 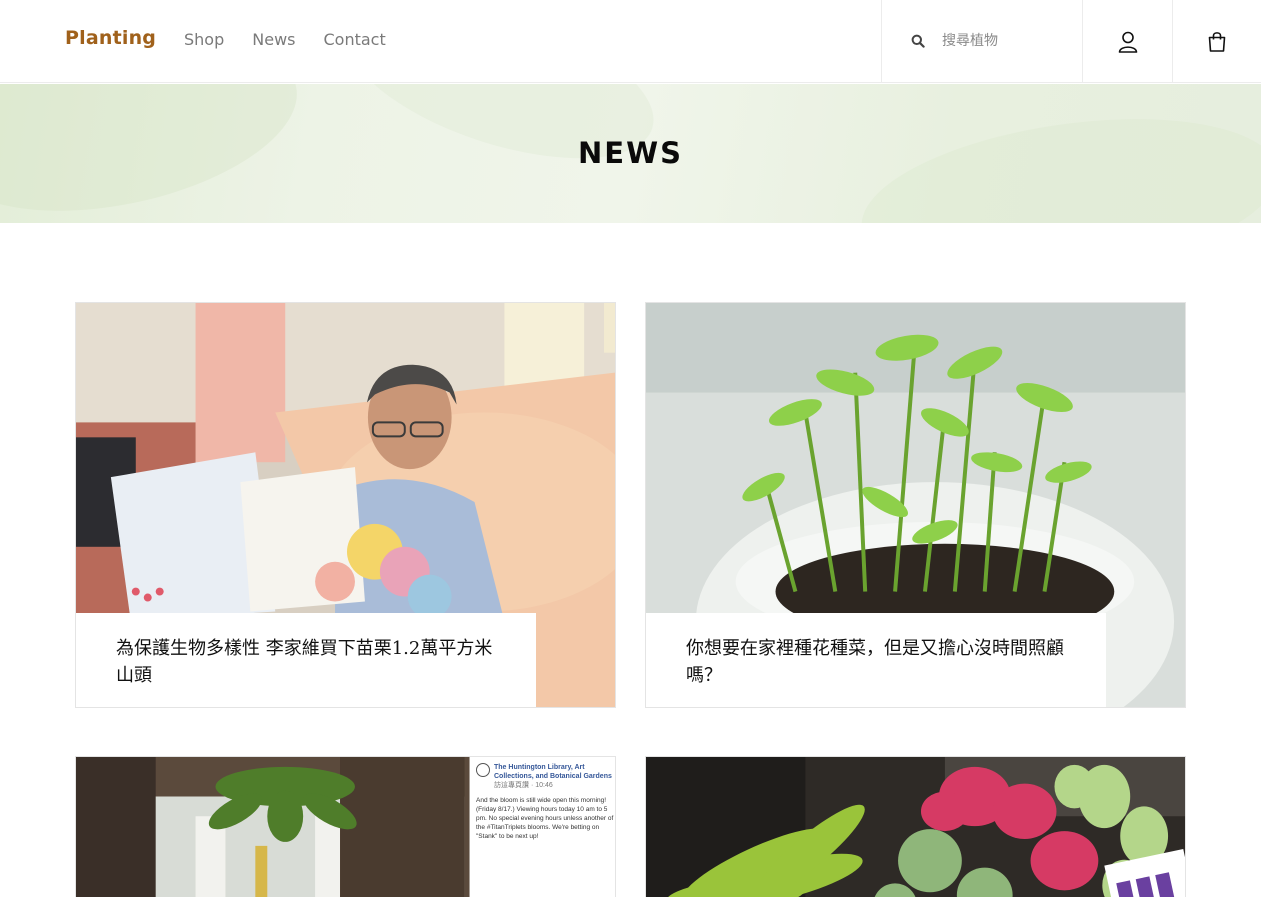 I want to click on search-box, so click(x=982, y=41).